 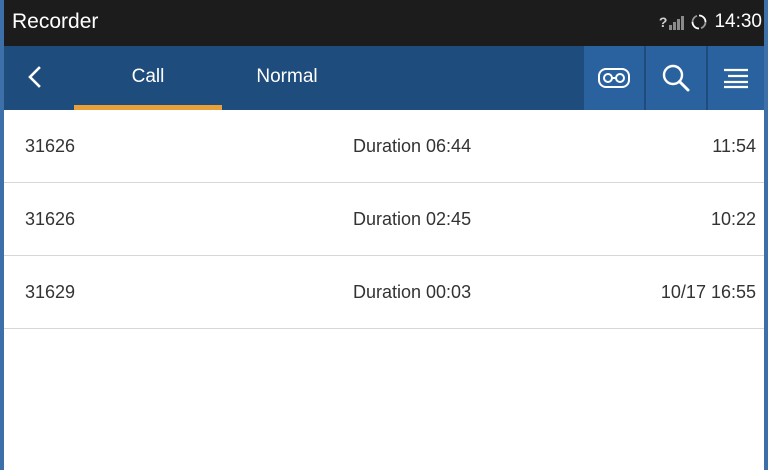 I want to click on menu-icon, so click(x=736, y=78).